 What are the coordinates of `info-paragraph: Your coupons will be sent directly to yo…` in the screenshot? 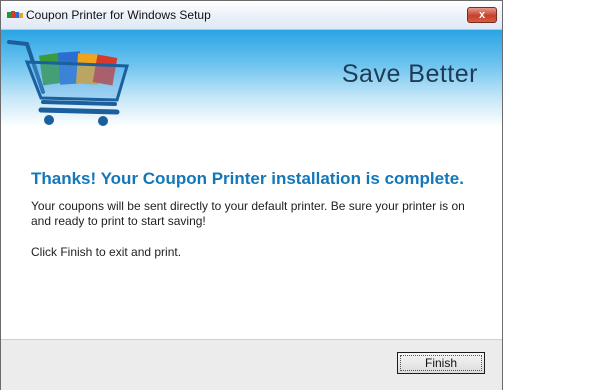 It's located at (248, 213).